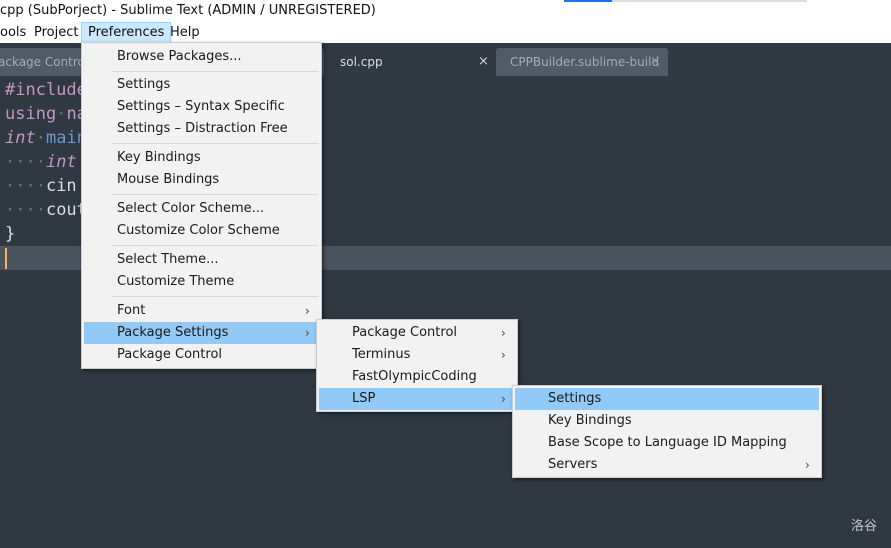 The image size is (891, 548). Describe the element at coordinates (361, 62) in the screenshot. I see `tab-label: sol.cpp` at that location.